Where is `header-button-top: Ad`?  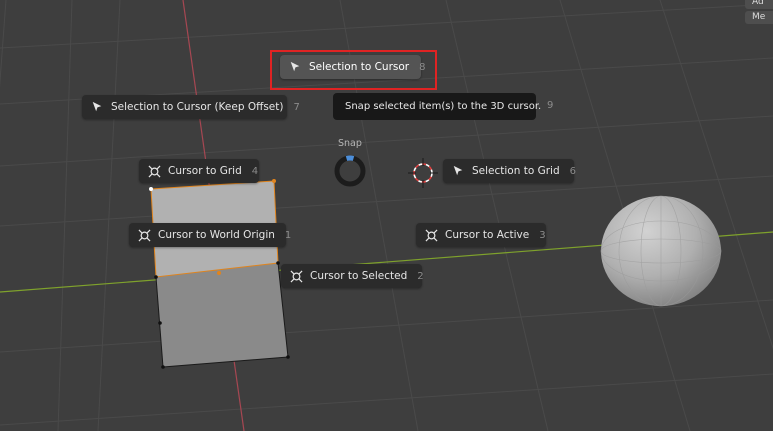
header-button-top: Ad is located at coordinates (759, 4).